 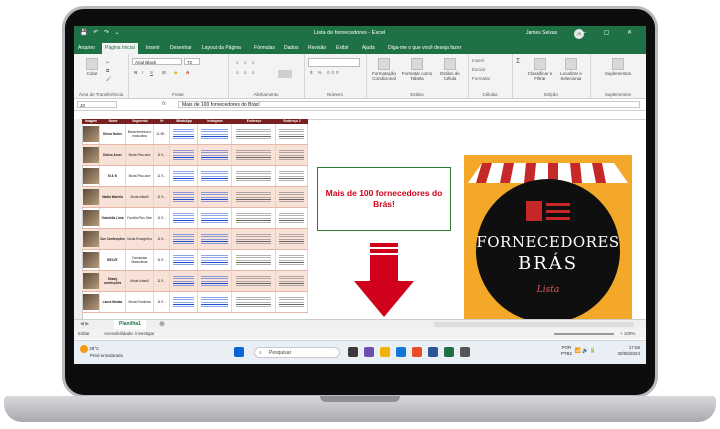 I want to click on down-arrow-shape, so click(x=384, y=280).